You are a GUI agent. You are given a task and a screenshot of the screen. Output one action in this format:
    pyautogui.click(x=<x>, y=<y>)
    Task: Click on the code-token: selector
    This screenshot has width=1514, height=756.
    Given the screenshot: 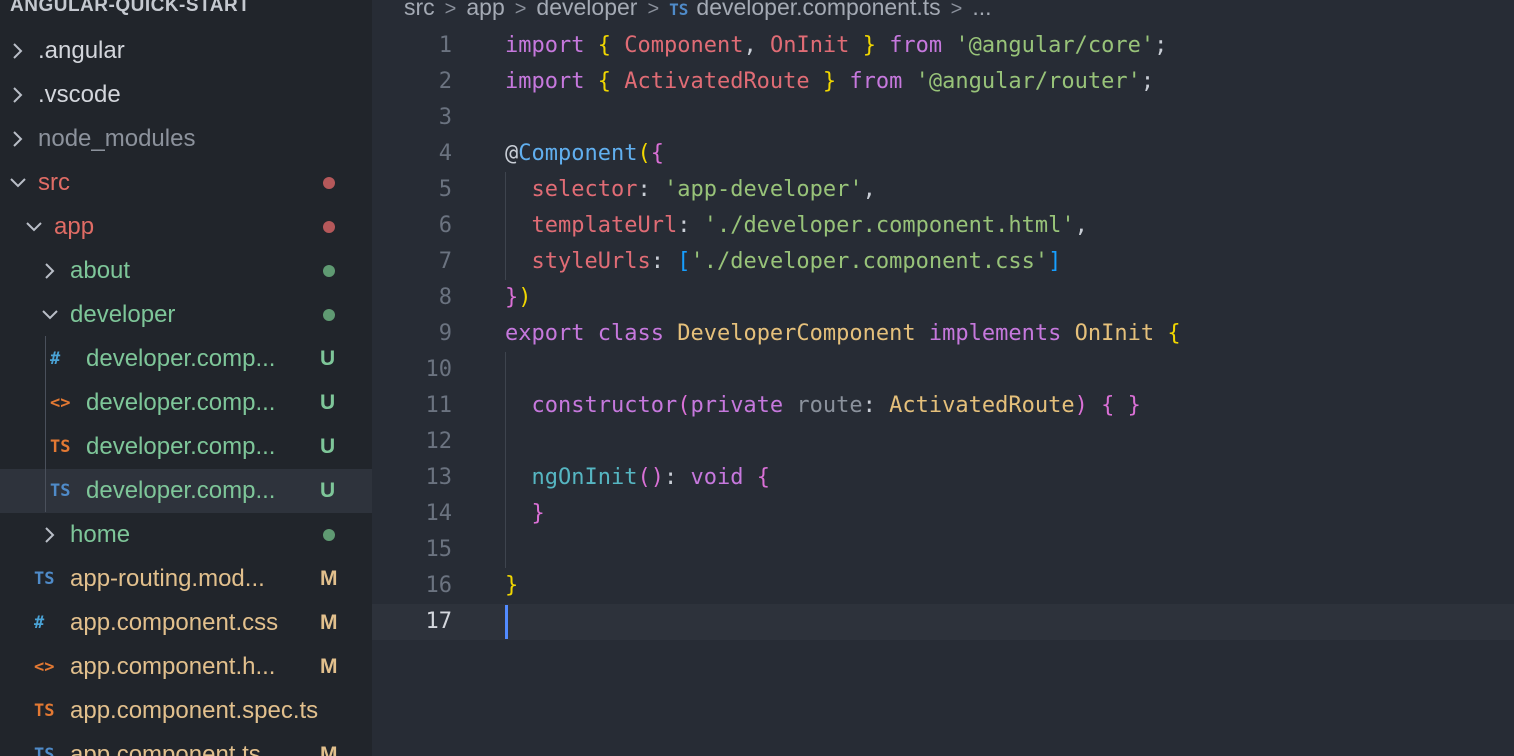 What is the action you would take?
    pyautogui.click(x=584, y=189)
    